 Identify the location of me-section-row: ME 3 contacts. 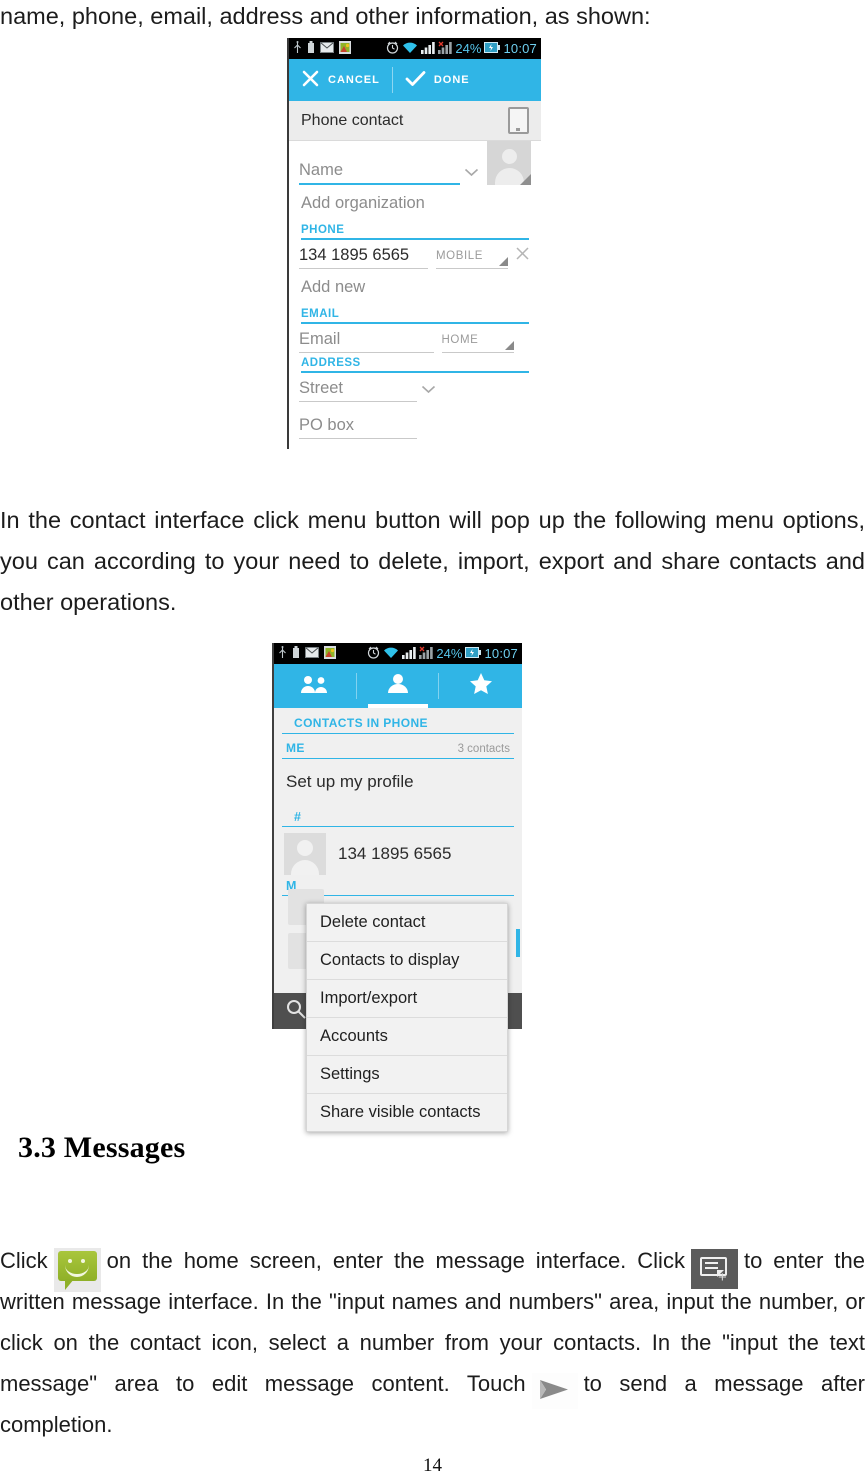
(398, 746).